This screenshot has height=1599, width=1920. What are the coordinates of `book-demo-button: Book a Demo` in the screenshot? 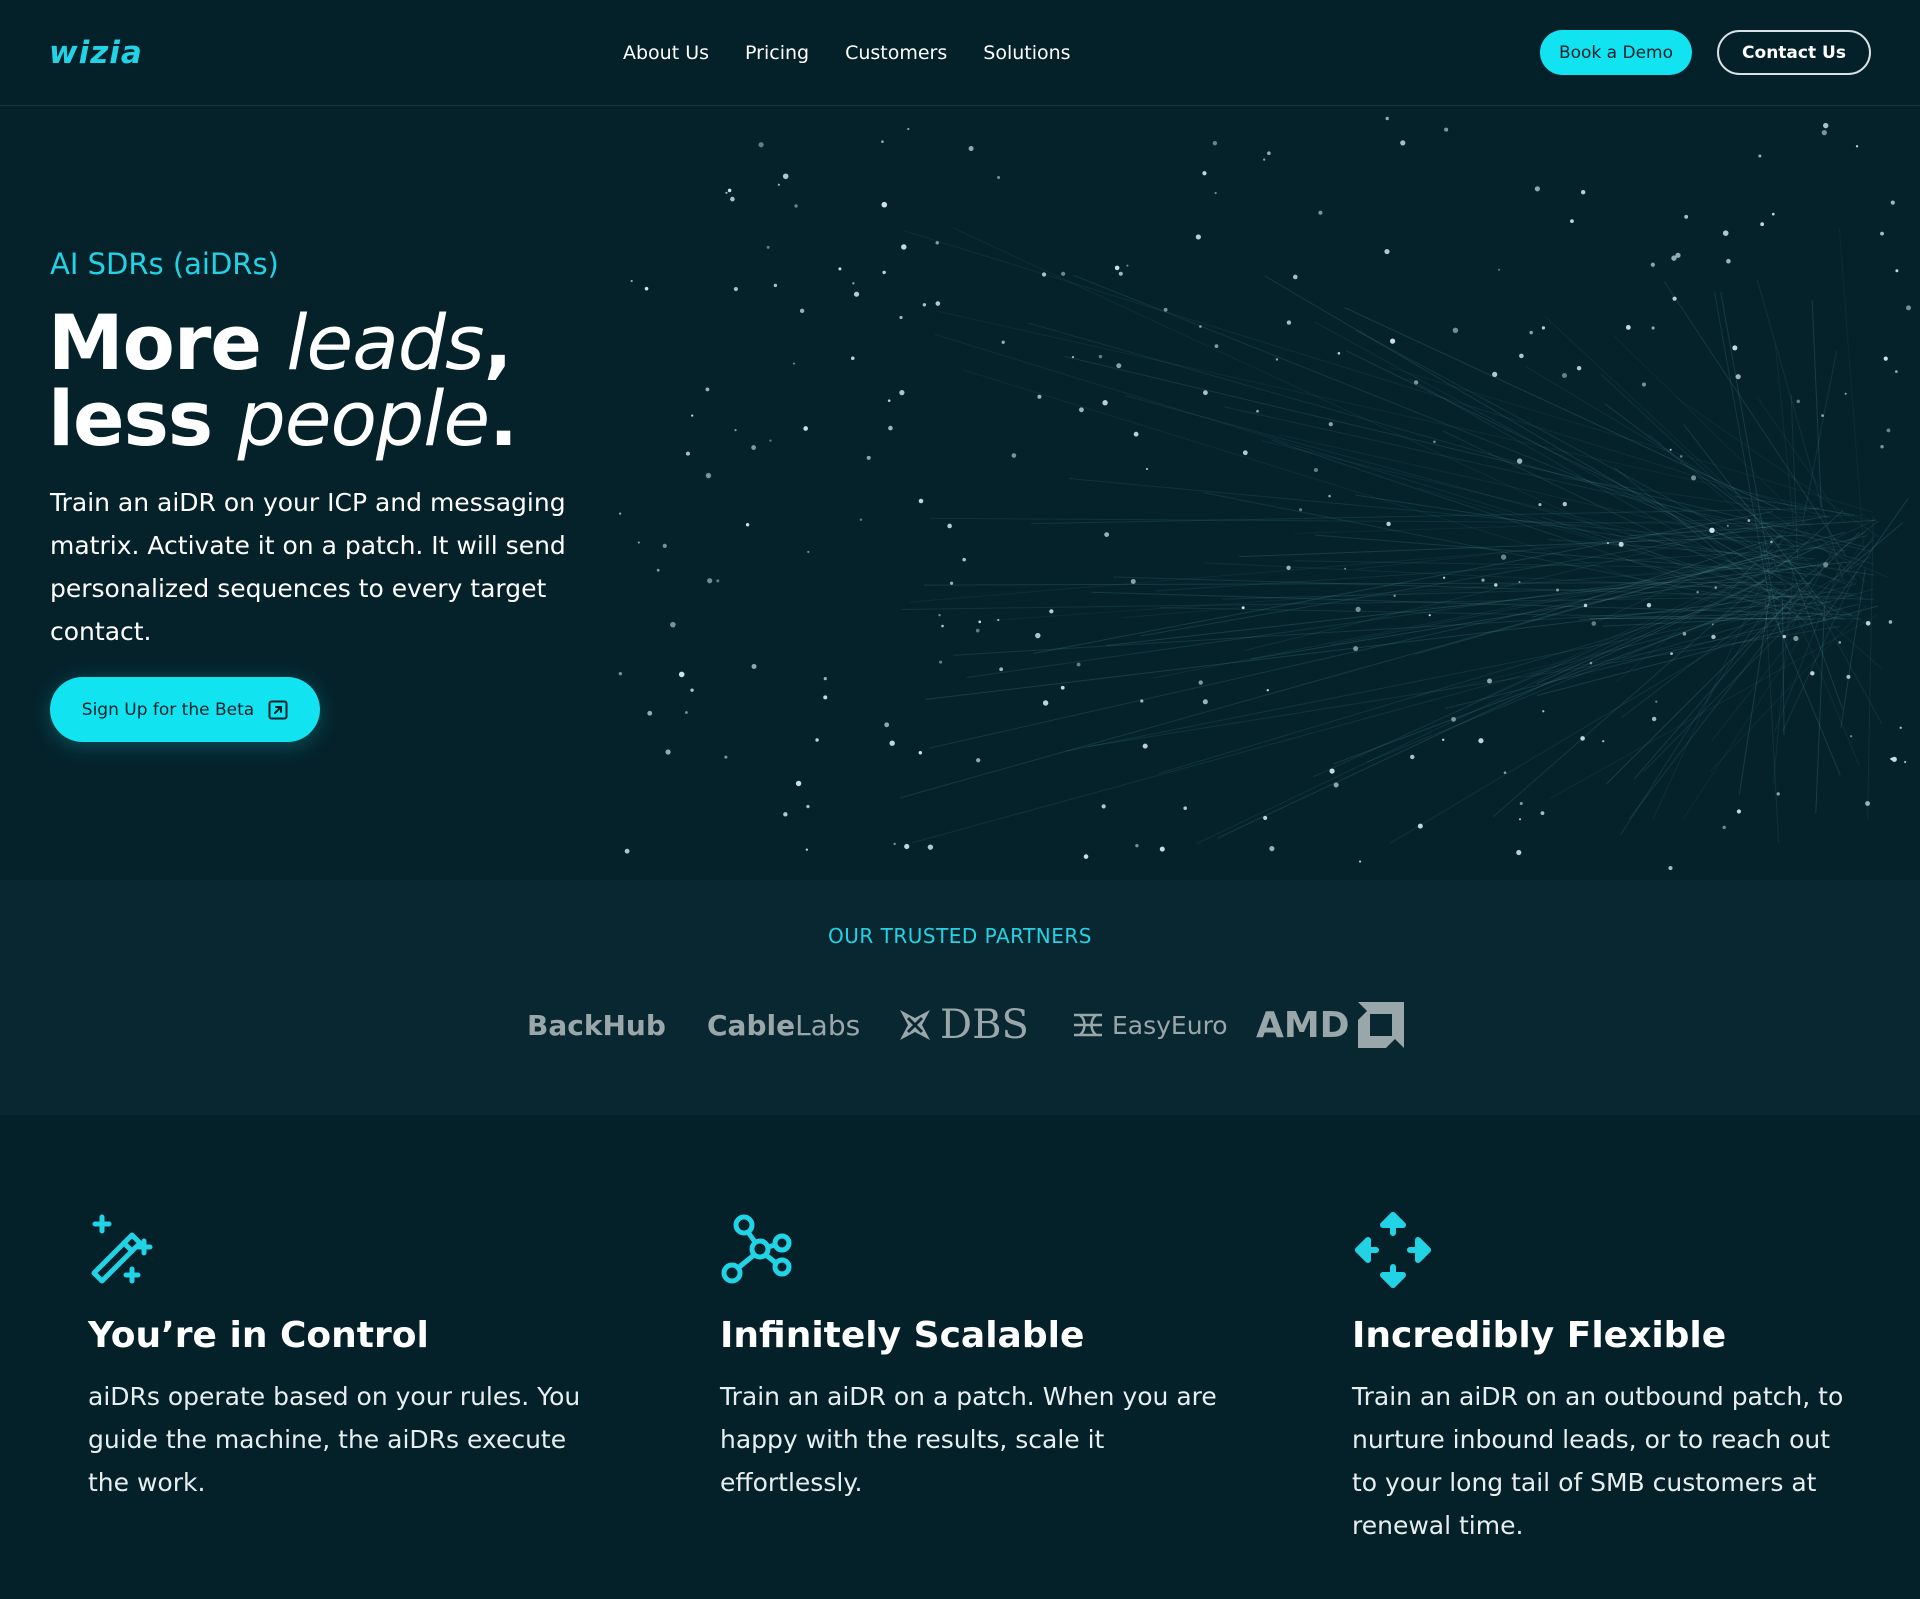 It's located at (1616, 52).